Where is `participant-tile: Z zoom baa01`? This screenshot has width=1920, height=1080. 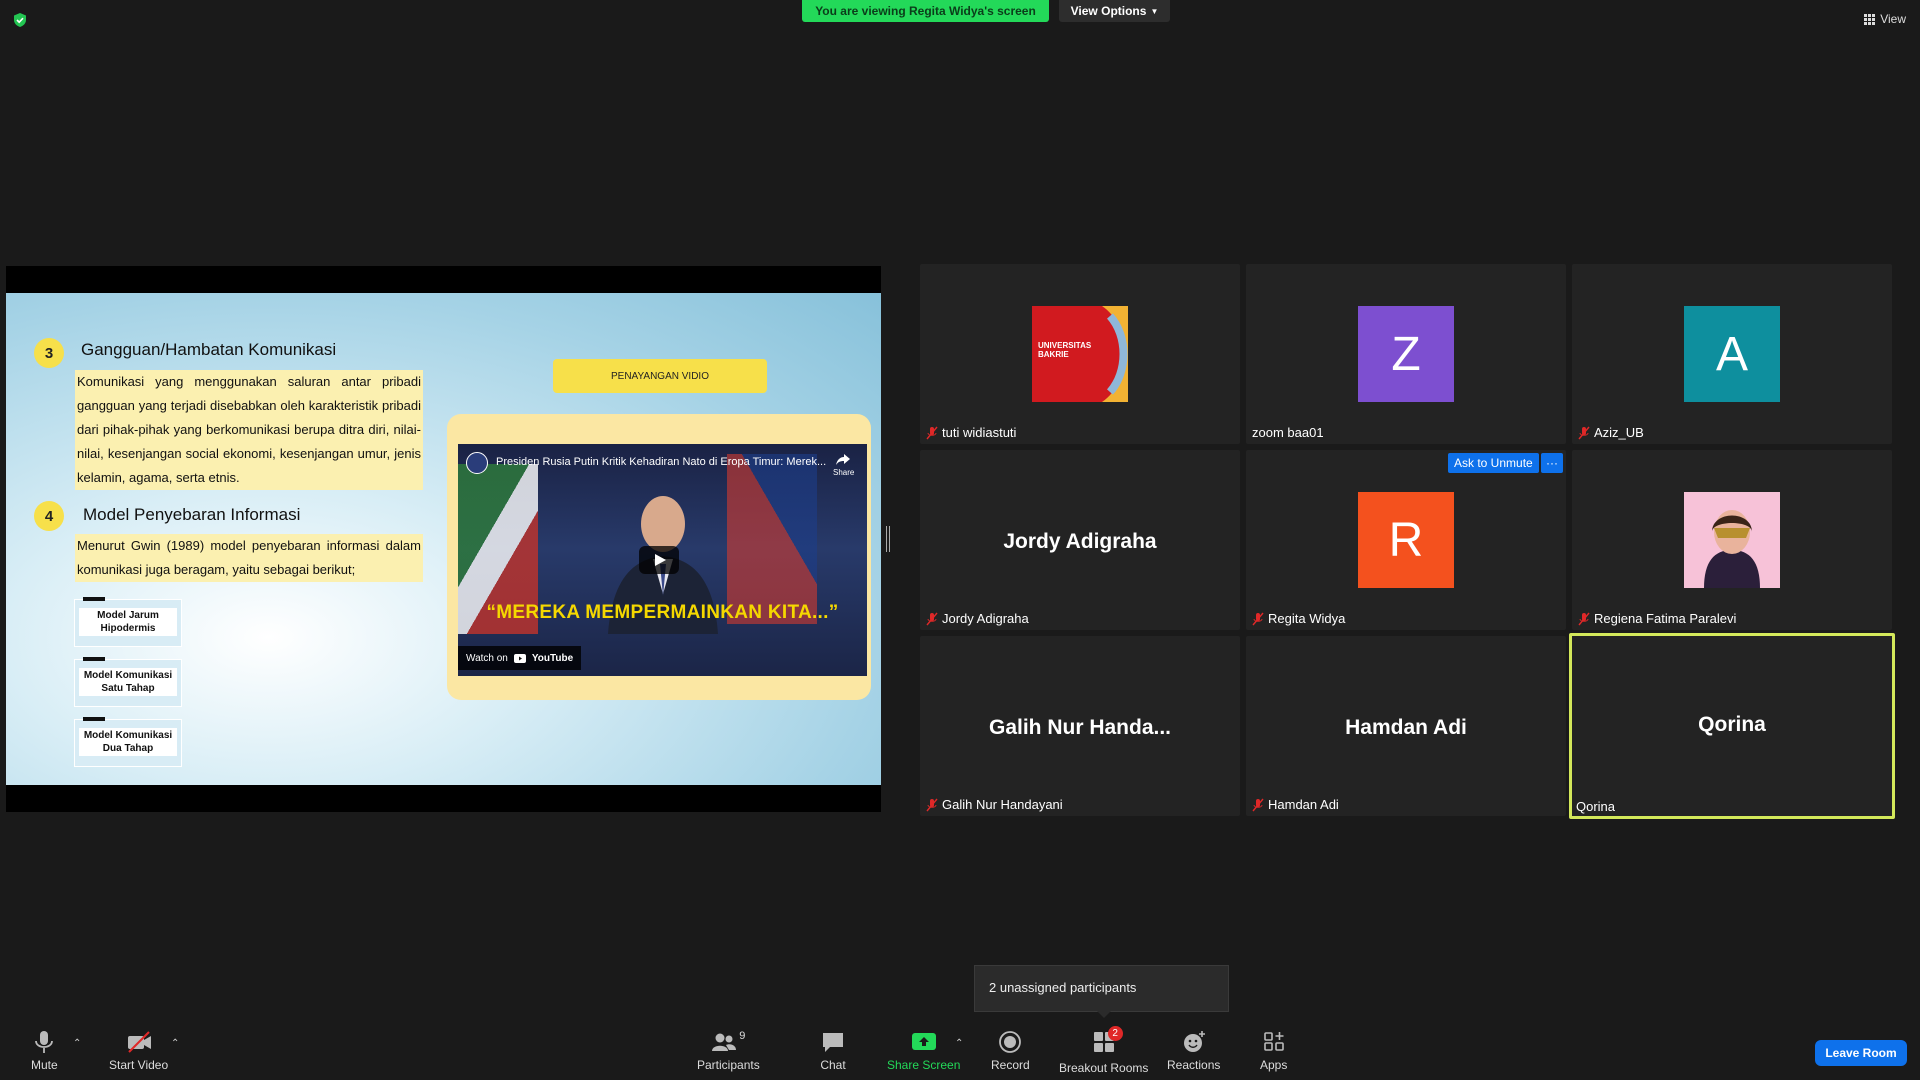
participant-tile: Z zoom baa01 is located at coordinates (1406, 354).